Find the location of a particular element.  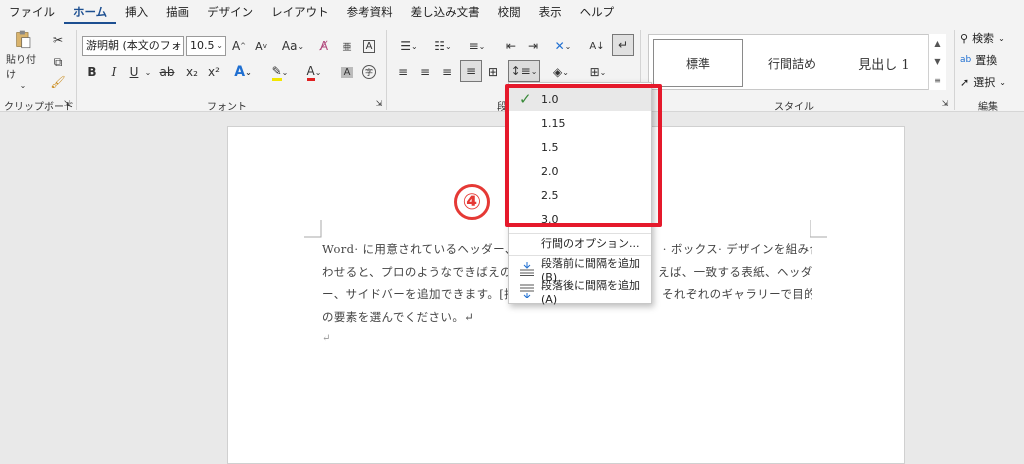

text-effects-button: A ⌄ is located at coordinates (243, 72).